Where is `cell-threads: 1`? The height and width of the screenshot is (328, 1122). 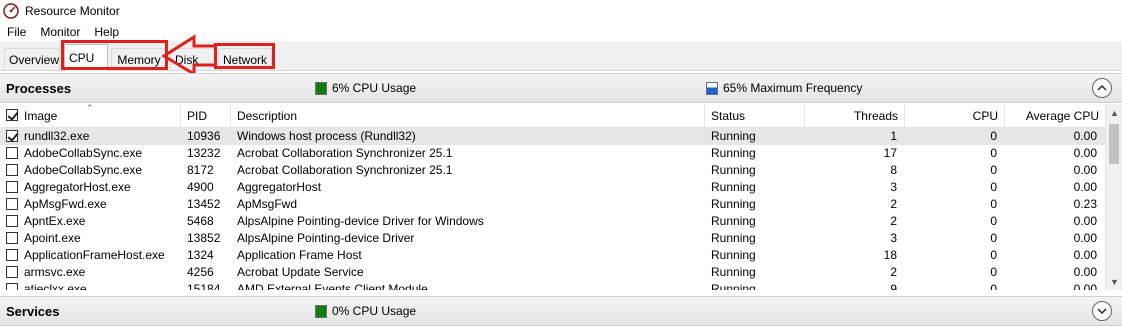
cell-threads: 1 is located at coordinates (893, 136).